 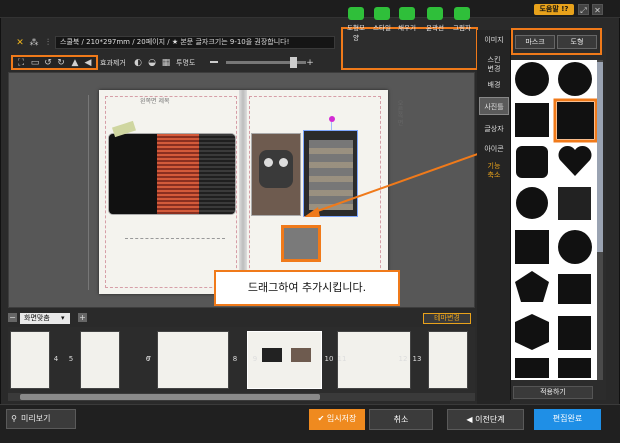 What do you see at coordinates (322, 418) in the screenshot?
I see `check-icon: ✔` at bounding box center [322, 418].